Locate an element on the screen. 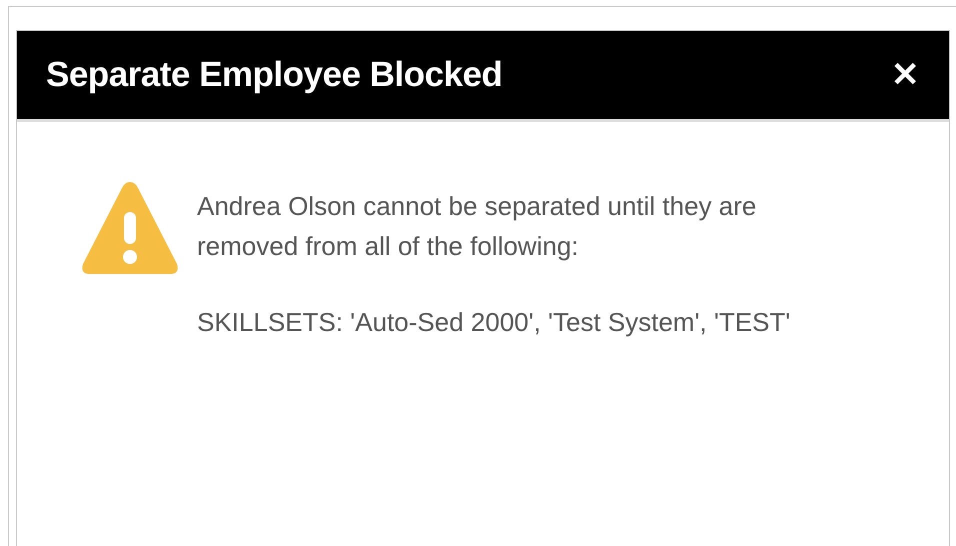  dialog-title: Separate Employee Blocked is located at coordinates (274, 75).